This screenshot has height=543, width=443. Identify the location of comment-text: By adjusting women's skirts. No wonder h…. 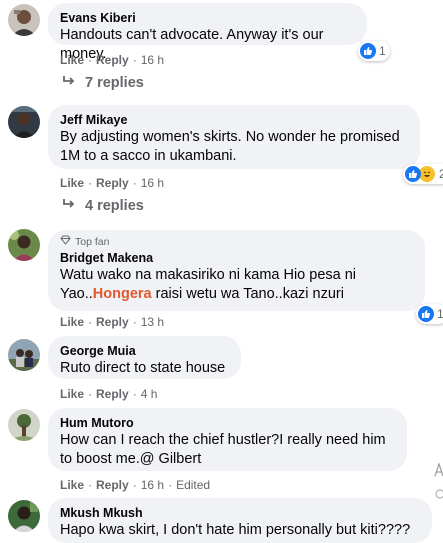
(230, 146).